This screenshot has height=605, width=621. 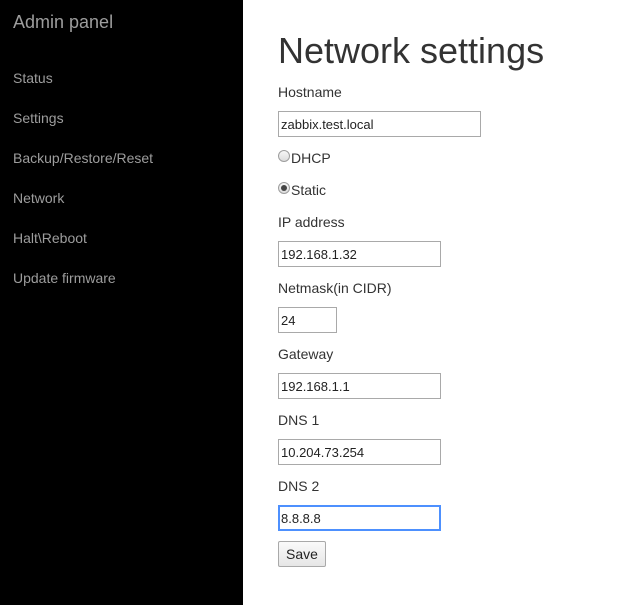 I want to click on sidebar-item-network: Network, so click(x=38, y=198).